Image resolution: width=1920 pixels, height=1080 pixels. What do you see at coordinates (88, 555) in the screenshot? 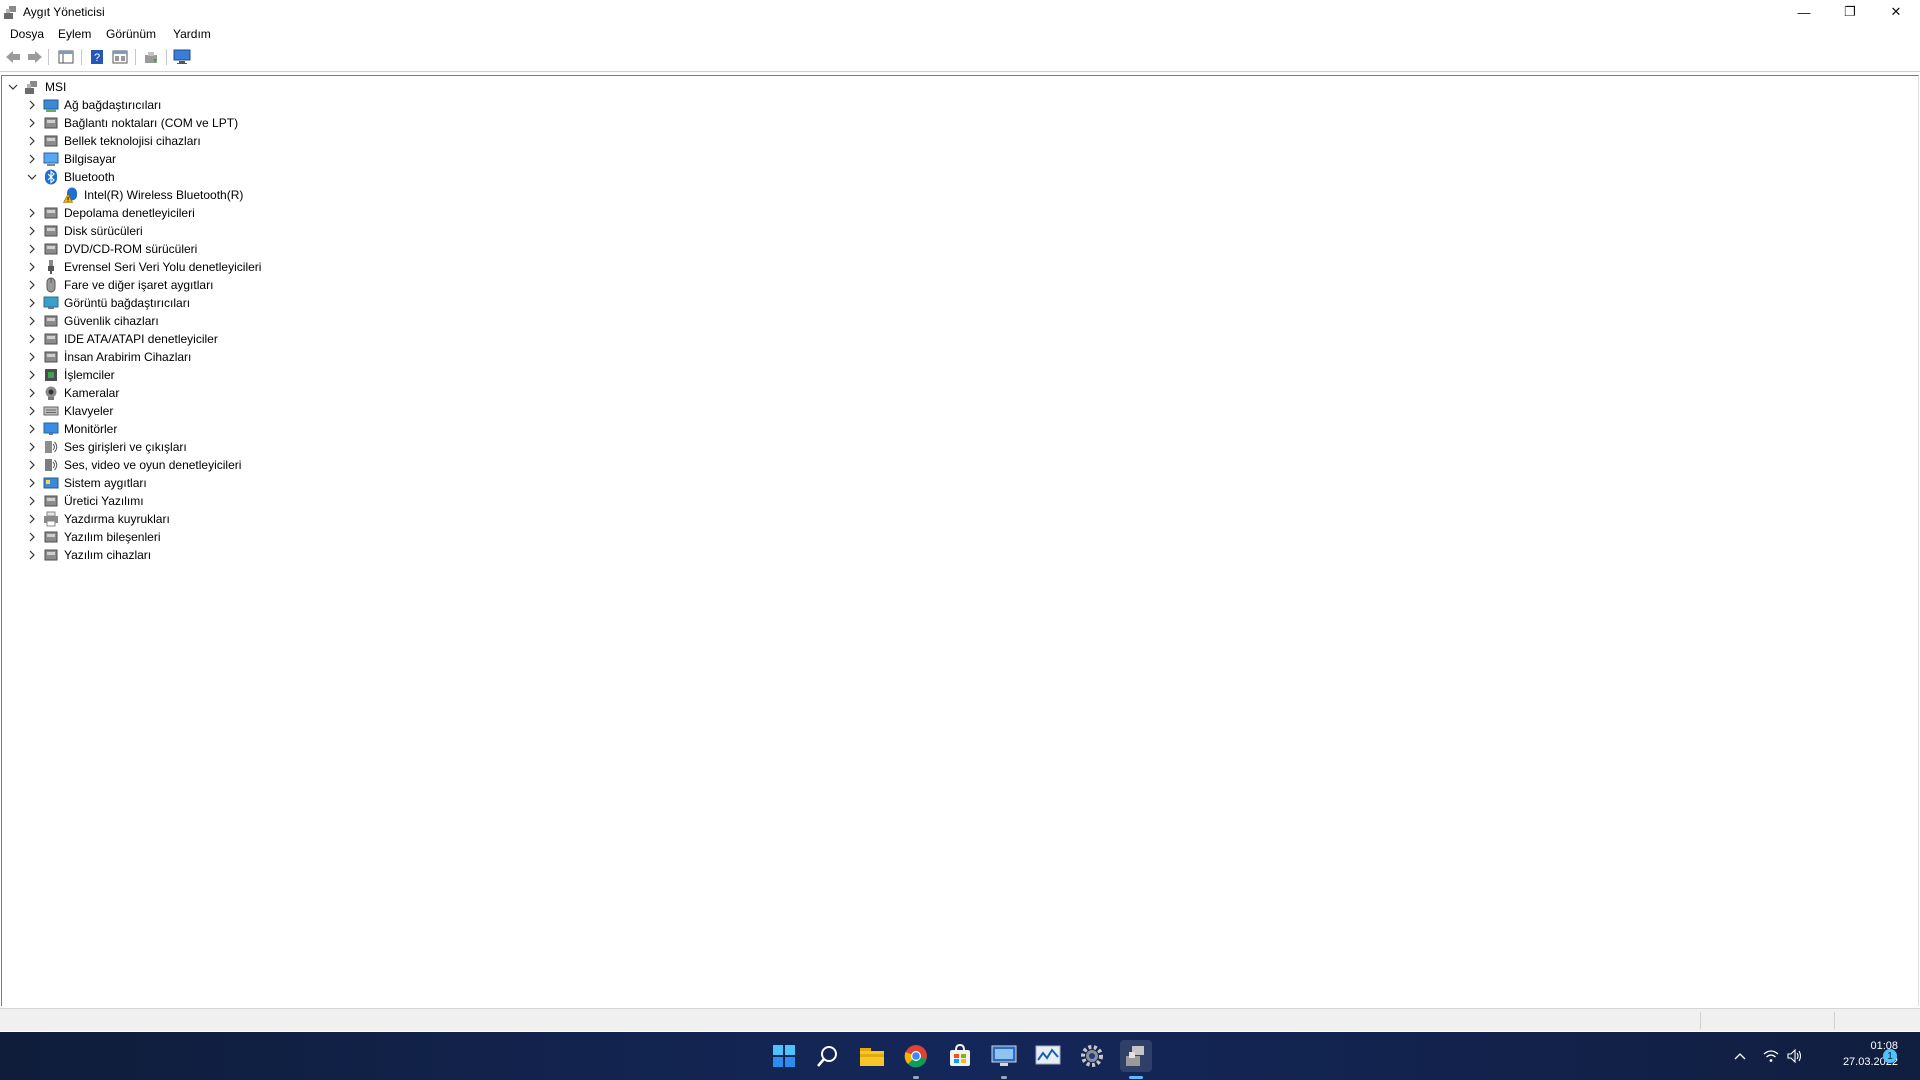
I see `tree-category: Yazılım cihazları` at bounding box center [88, 555].